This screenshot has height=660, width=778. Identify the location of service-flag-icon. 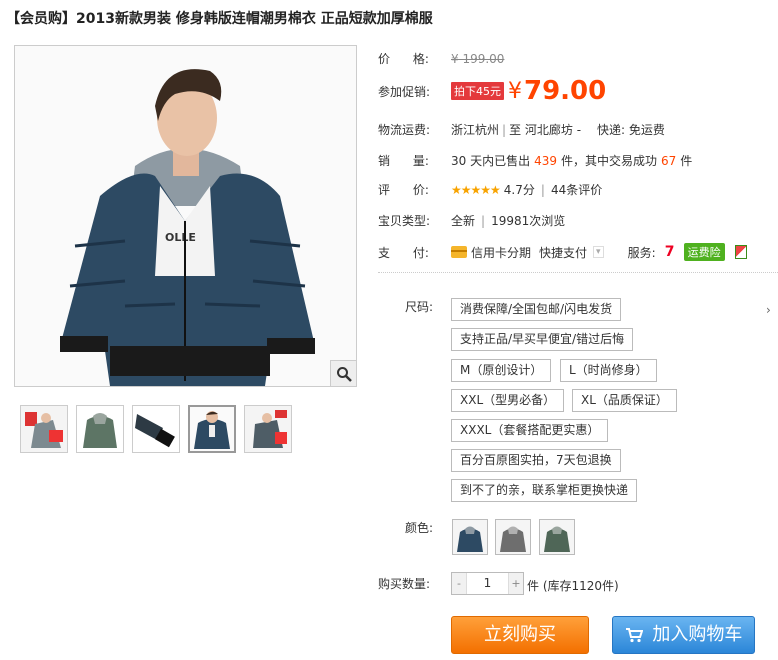
(740, 252).